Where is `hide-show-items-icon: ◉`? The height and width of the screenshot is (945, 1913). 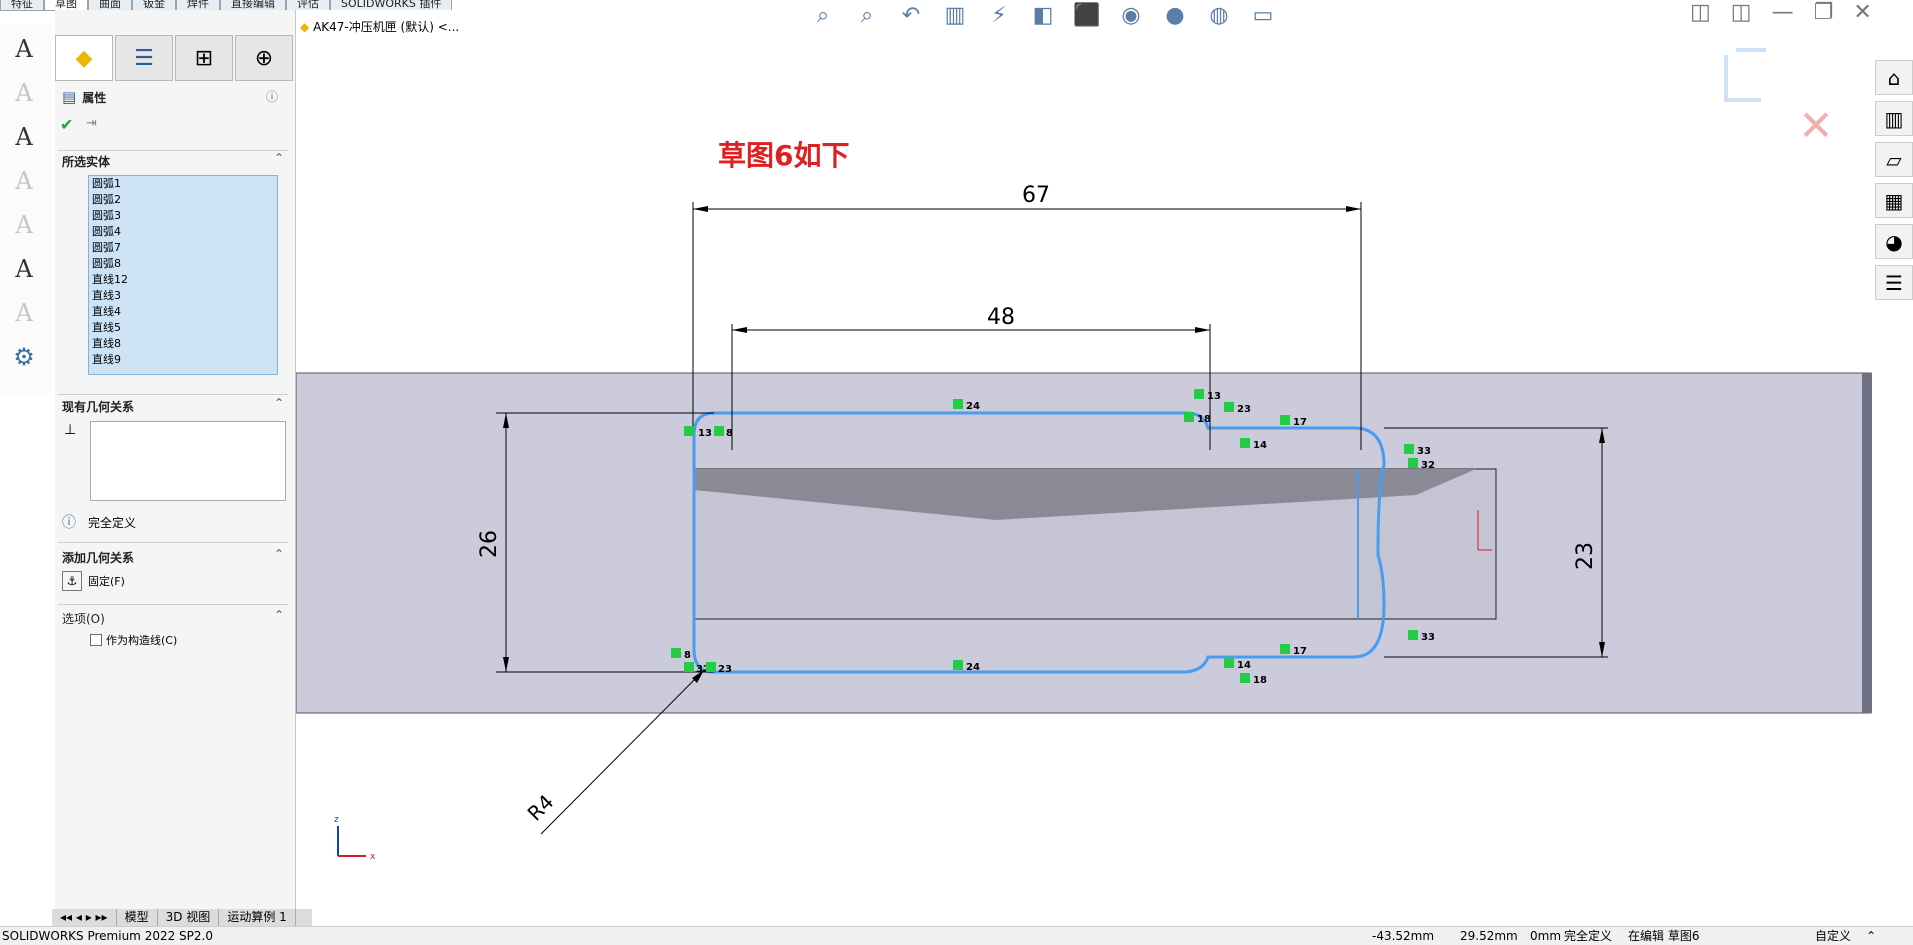
hide-show-items-icon: ◉ is located at coordinates (1131, 15).